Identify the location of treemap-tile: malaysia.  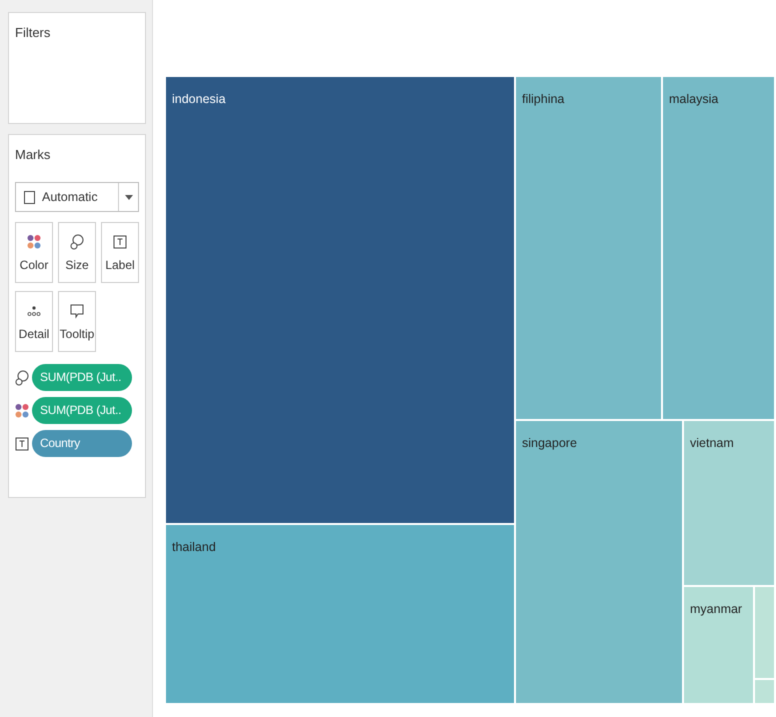
(718, 248).